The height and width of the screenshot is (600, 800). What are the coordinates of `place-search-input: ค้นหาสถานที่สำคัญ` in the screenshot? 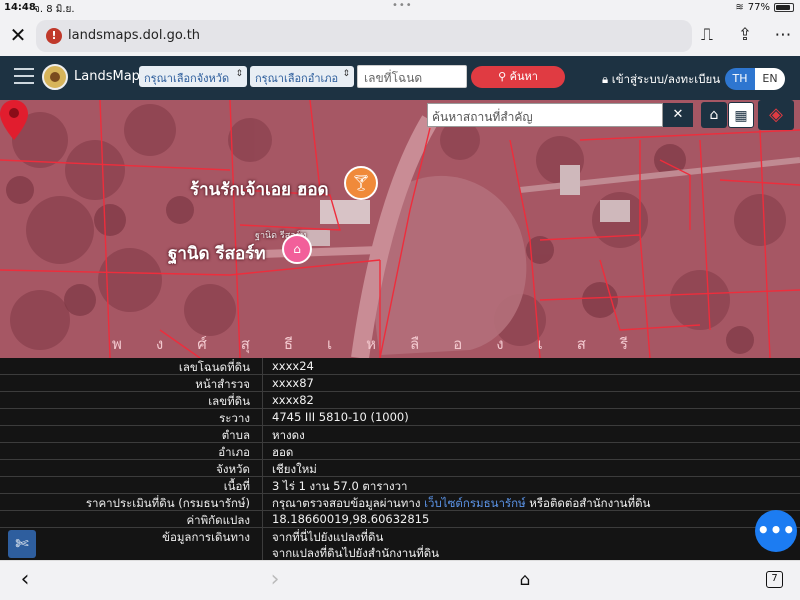 It's located at (545, 115).